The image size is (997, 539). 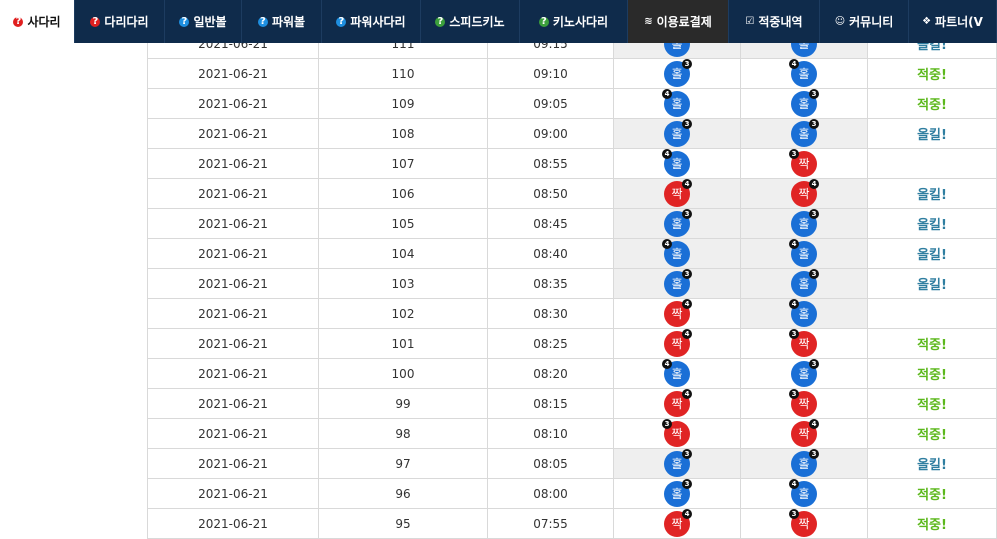 I want to click on table-row: 2021-06-21 100 08:20 홀 4 홀 3 적중!, so click(x=572, y=373).